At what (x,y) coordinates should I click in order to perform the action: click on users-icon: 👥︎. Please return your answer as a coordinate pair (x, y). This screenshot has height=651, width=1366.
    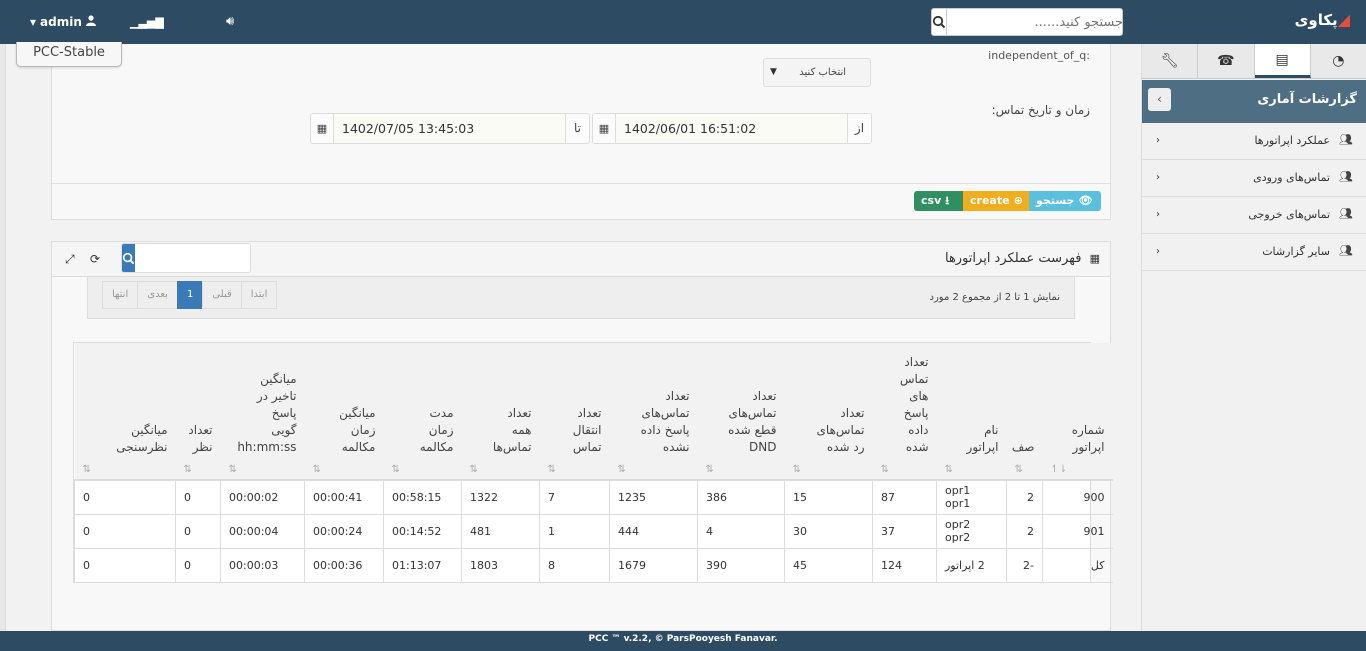
    Looking at the image, I should click on (1346, 139).